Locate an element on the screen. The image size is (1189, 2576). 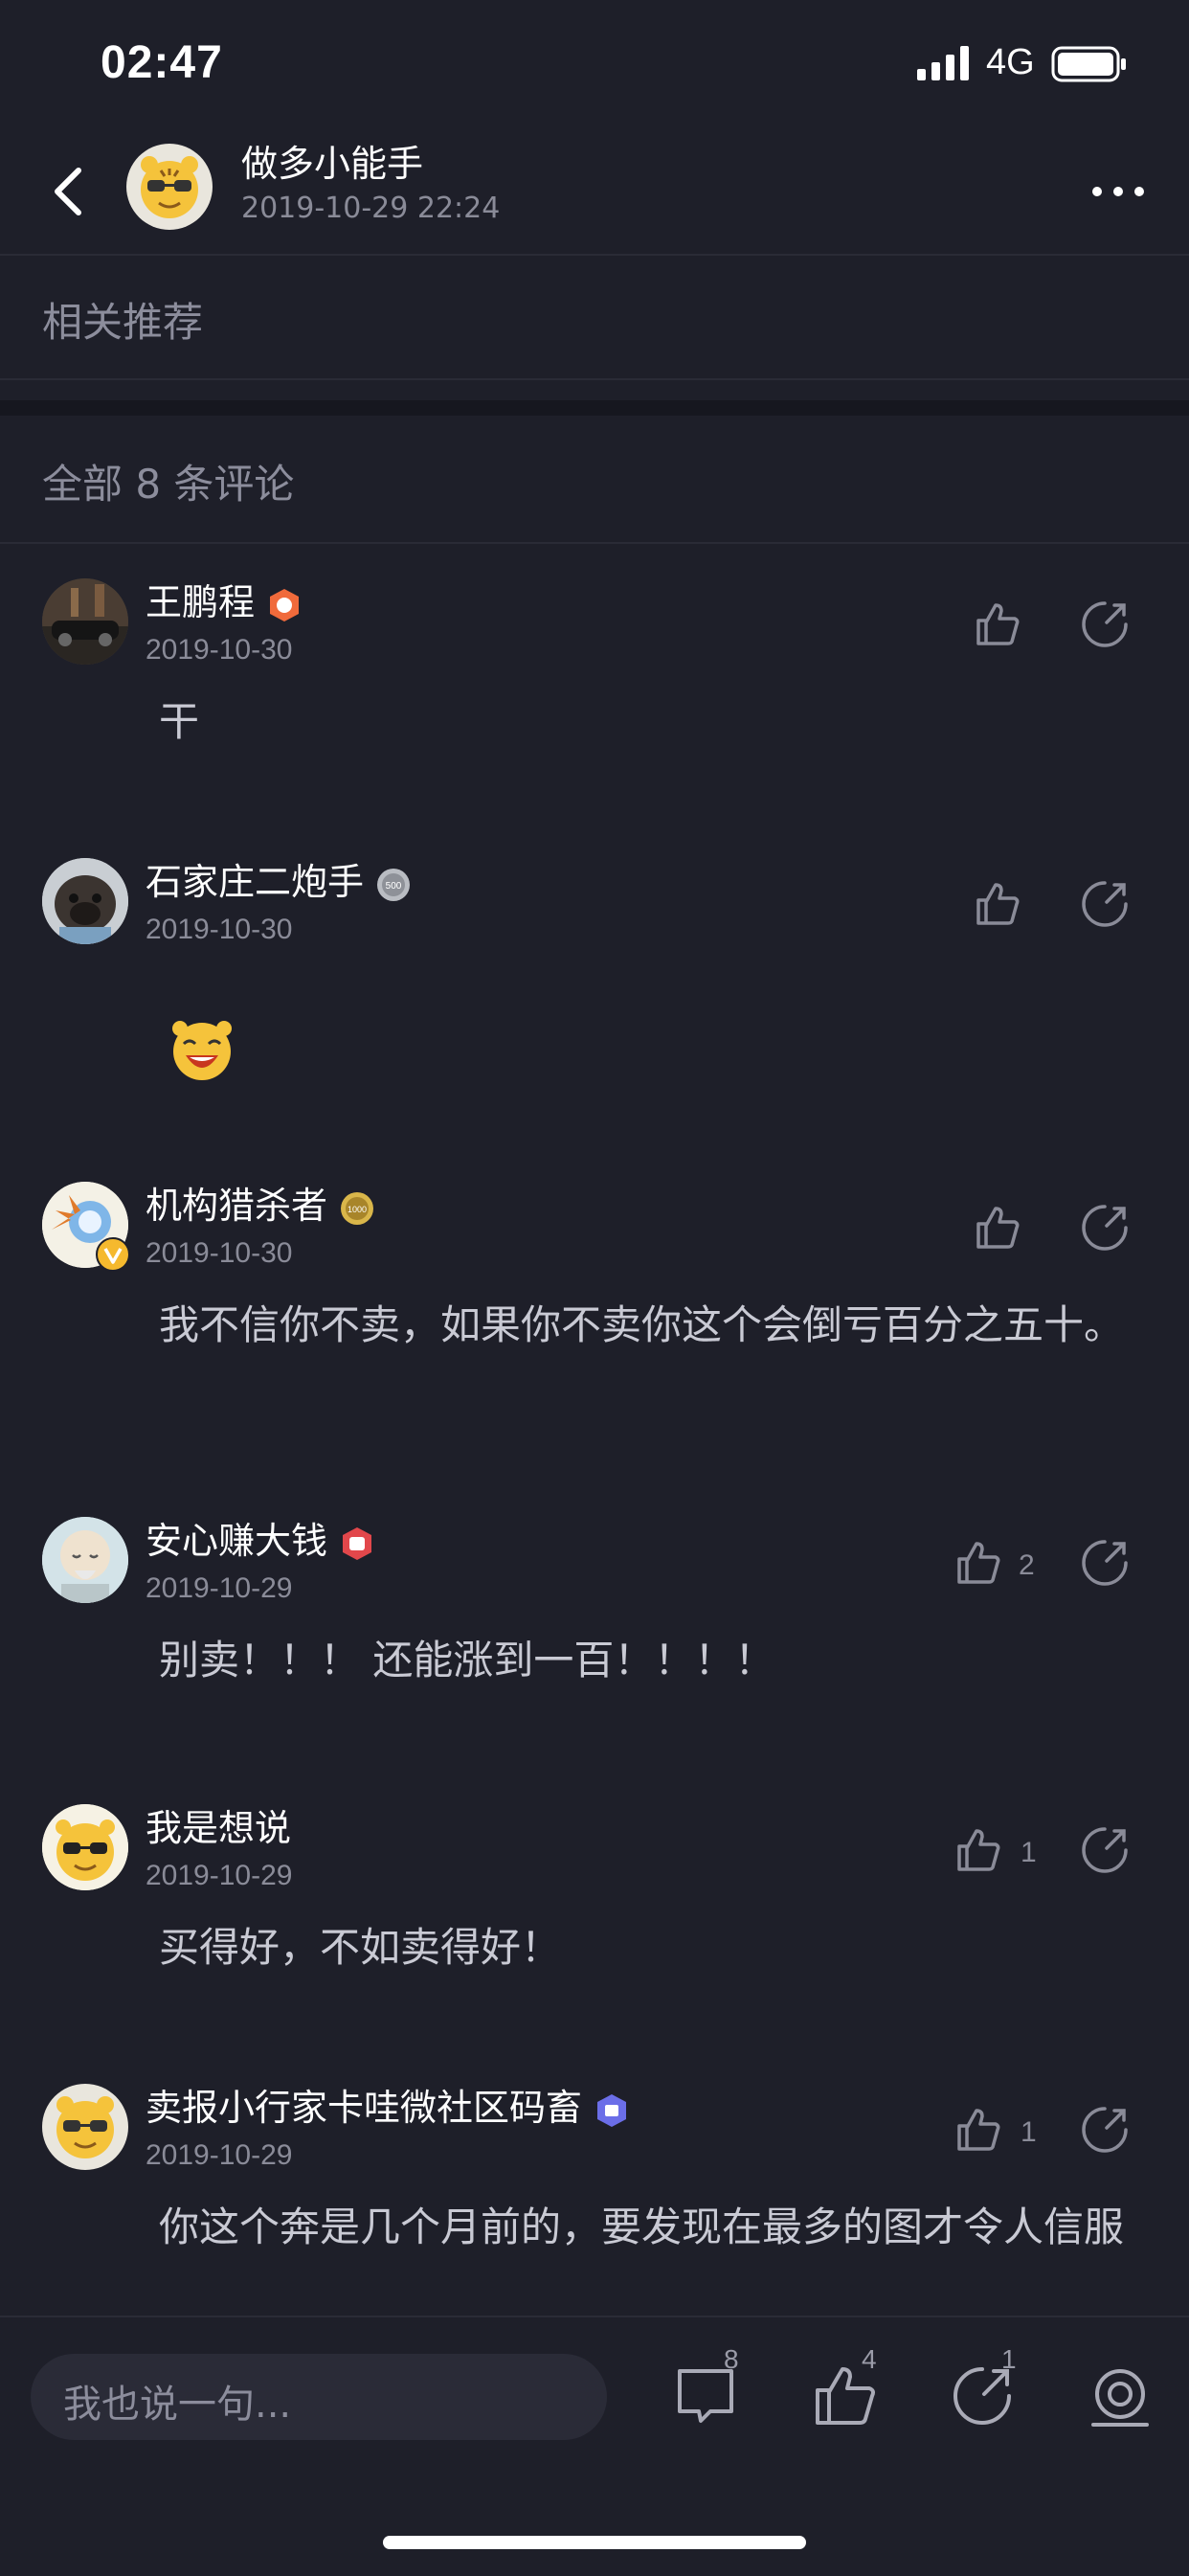
comments-header: 全部 8 条评论 is located at coordinates (594, 480).